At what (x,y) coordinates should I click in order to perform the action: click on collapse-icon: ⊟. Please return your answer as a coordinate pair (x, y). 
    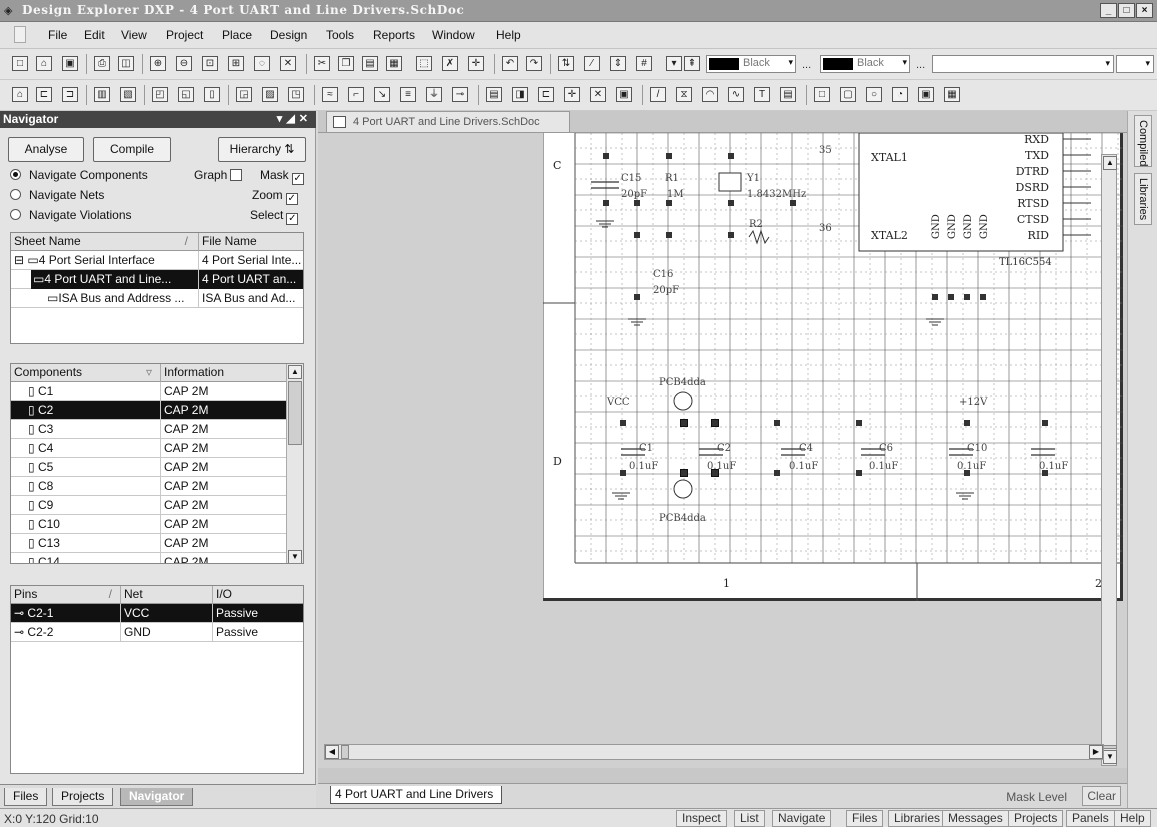
    Looking at the image, I should click on (19, 260).